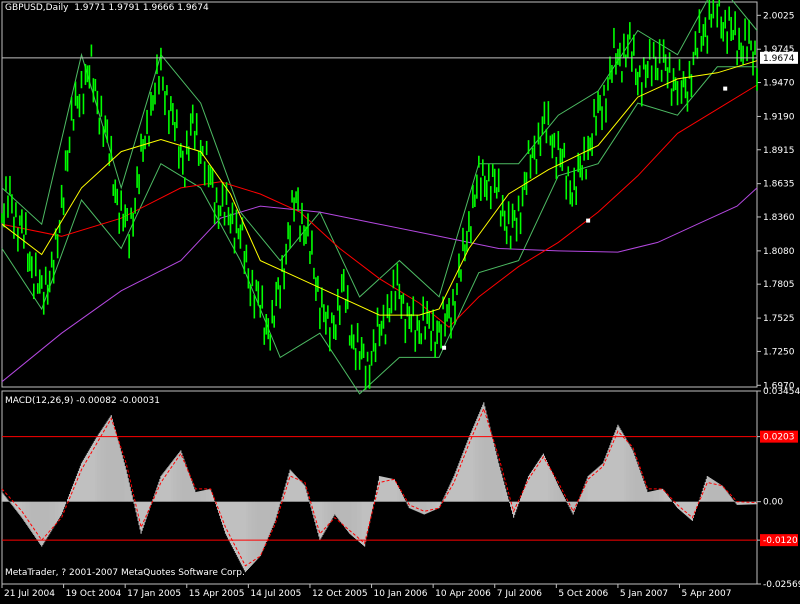 This screenshot has height=604, width=800. I want to click on macd-title: MACD(12,26,9) -0.00082 -0.00031, so click(83, 401).